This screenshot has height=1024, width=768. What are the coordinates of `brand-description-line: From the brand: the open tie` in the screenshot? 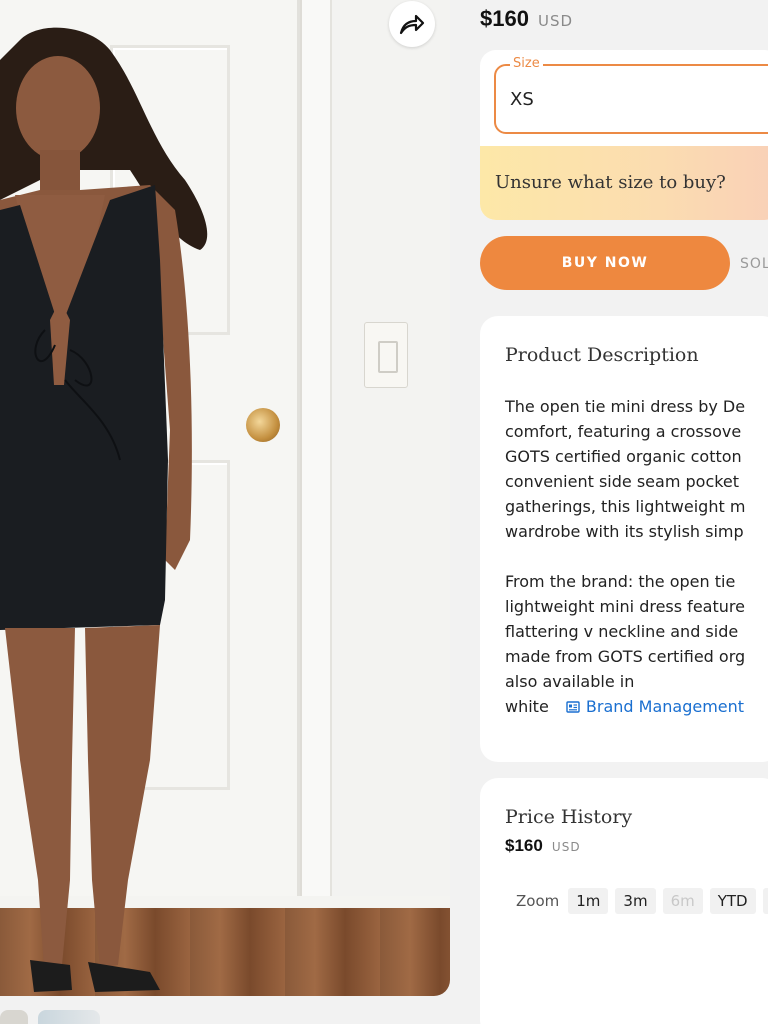 It's located at (620, 581).